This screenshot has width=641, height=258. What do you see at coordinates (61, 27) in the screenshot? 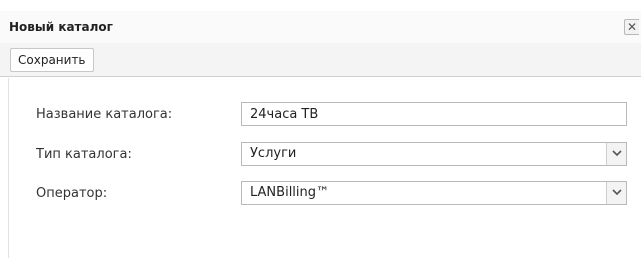
I see `dialog-title: Новый каталог` at bounding box center [61, 27].